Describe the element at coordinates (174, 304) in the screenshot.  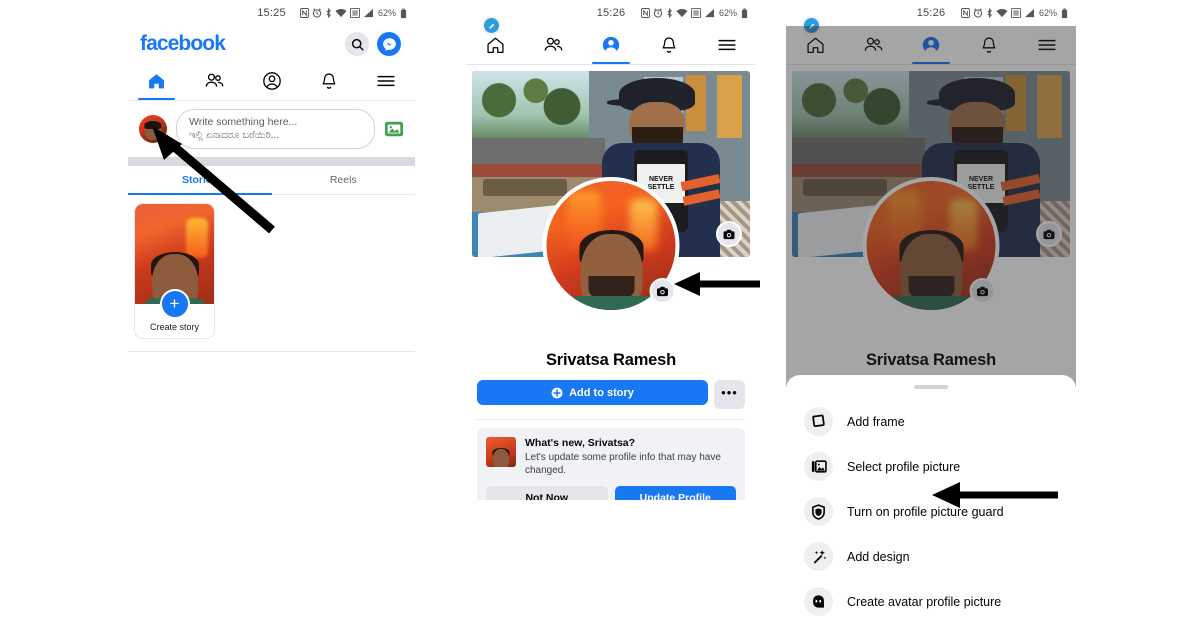
I see `create-story-plus-icon: +` at that location.